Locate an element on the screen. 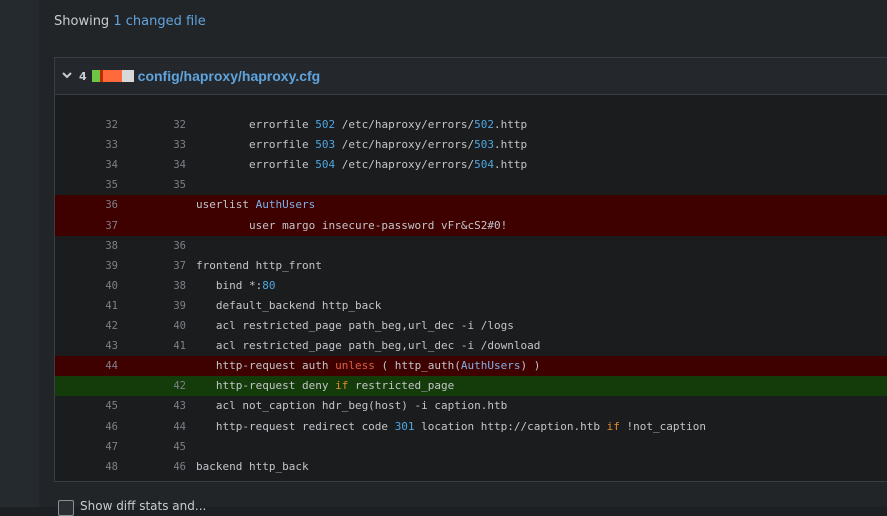 The width and height of the screenshot is (887, 516). new-line-number: 33 is located at coordinates (166, 145).